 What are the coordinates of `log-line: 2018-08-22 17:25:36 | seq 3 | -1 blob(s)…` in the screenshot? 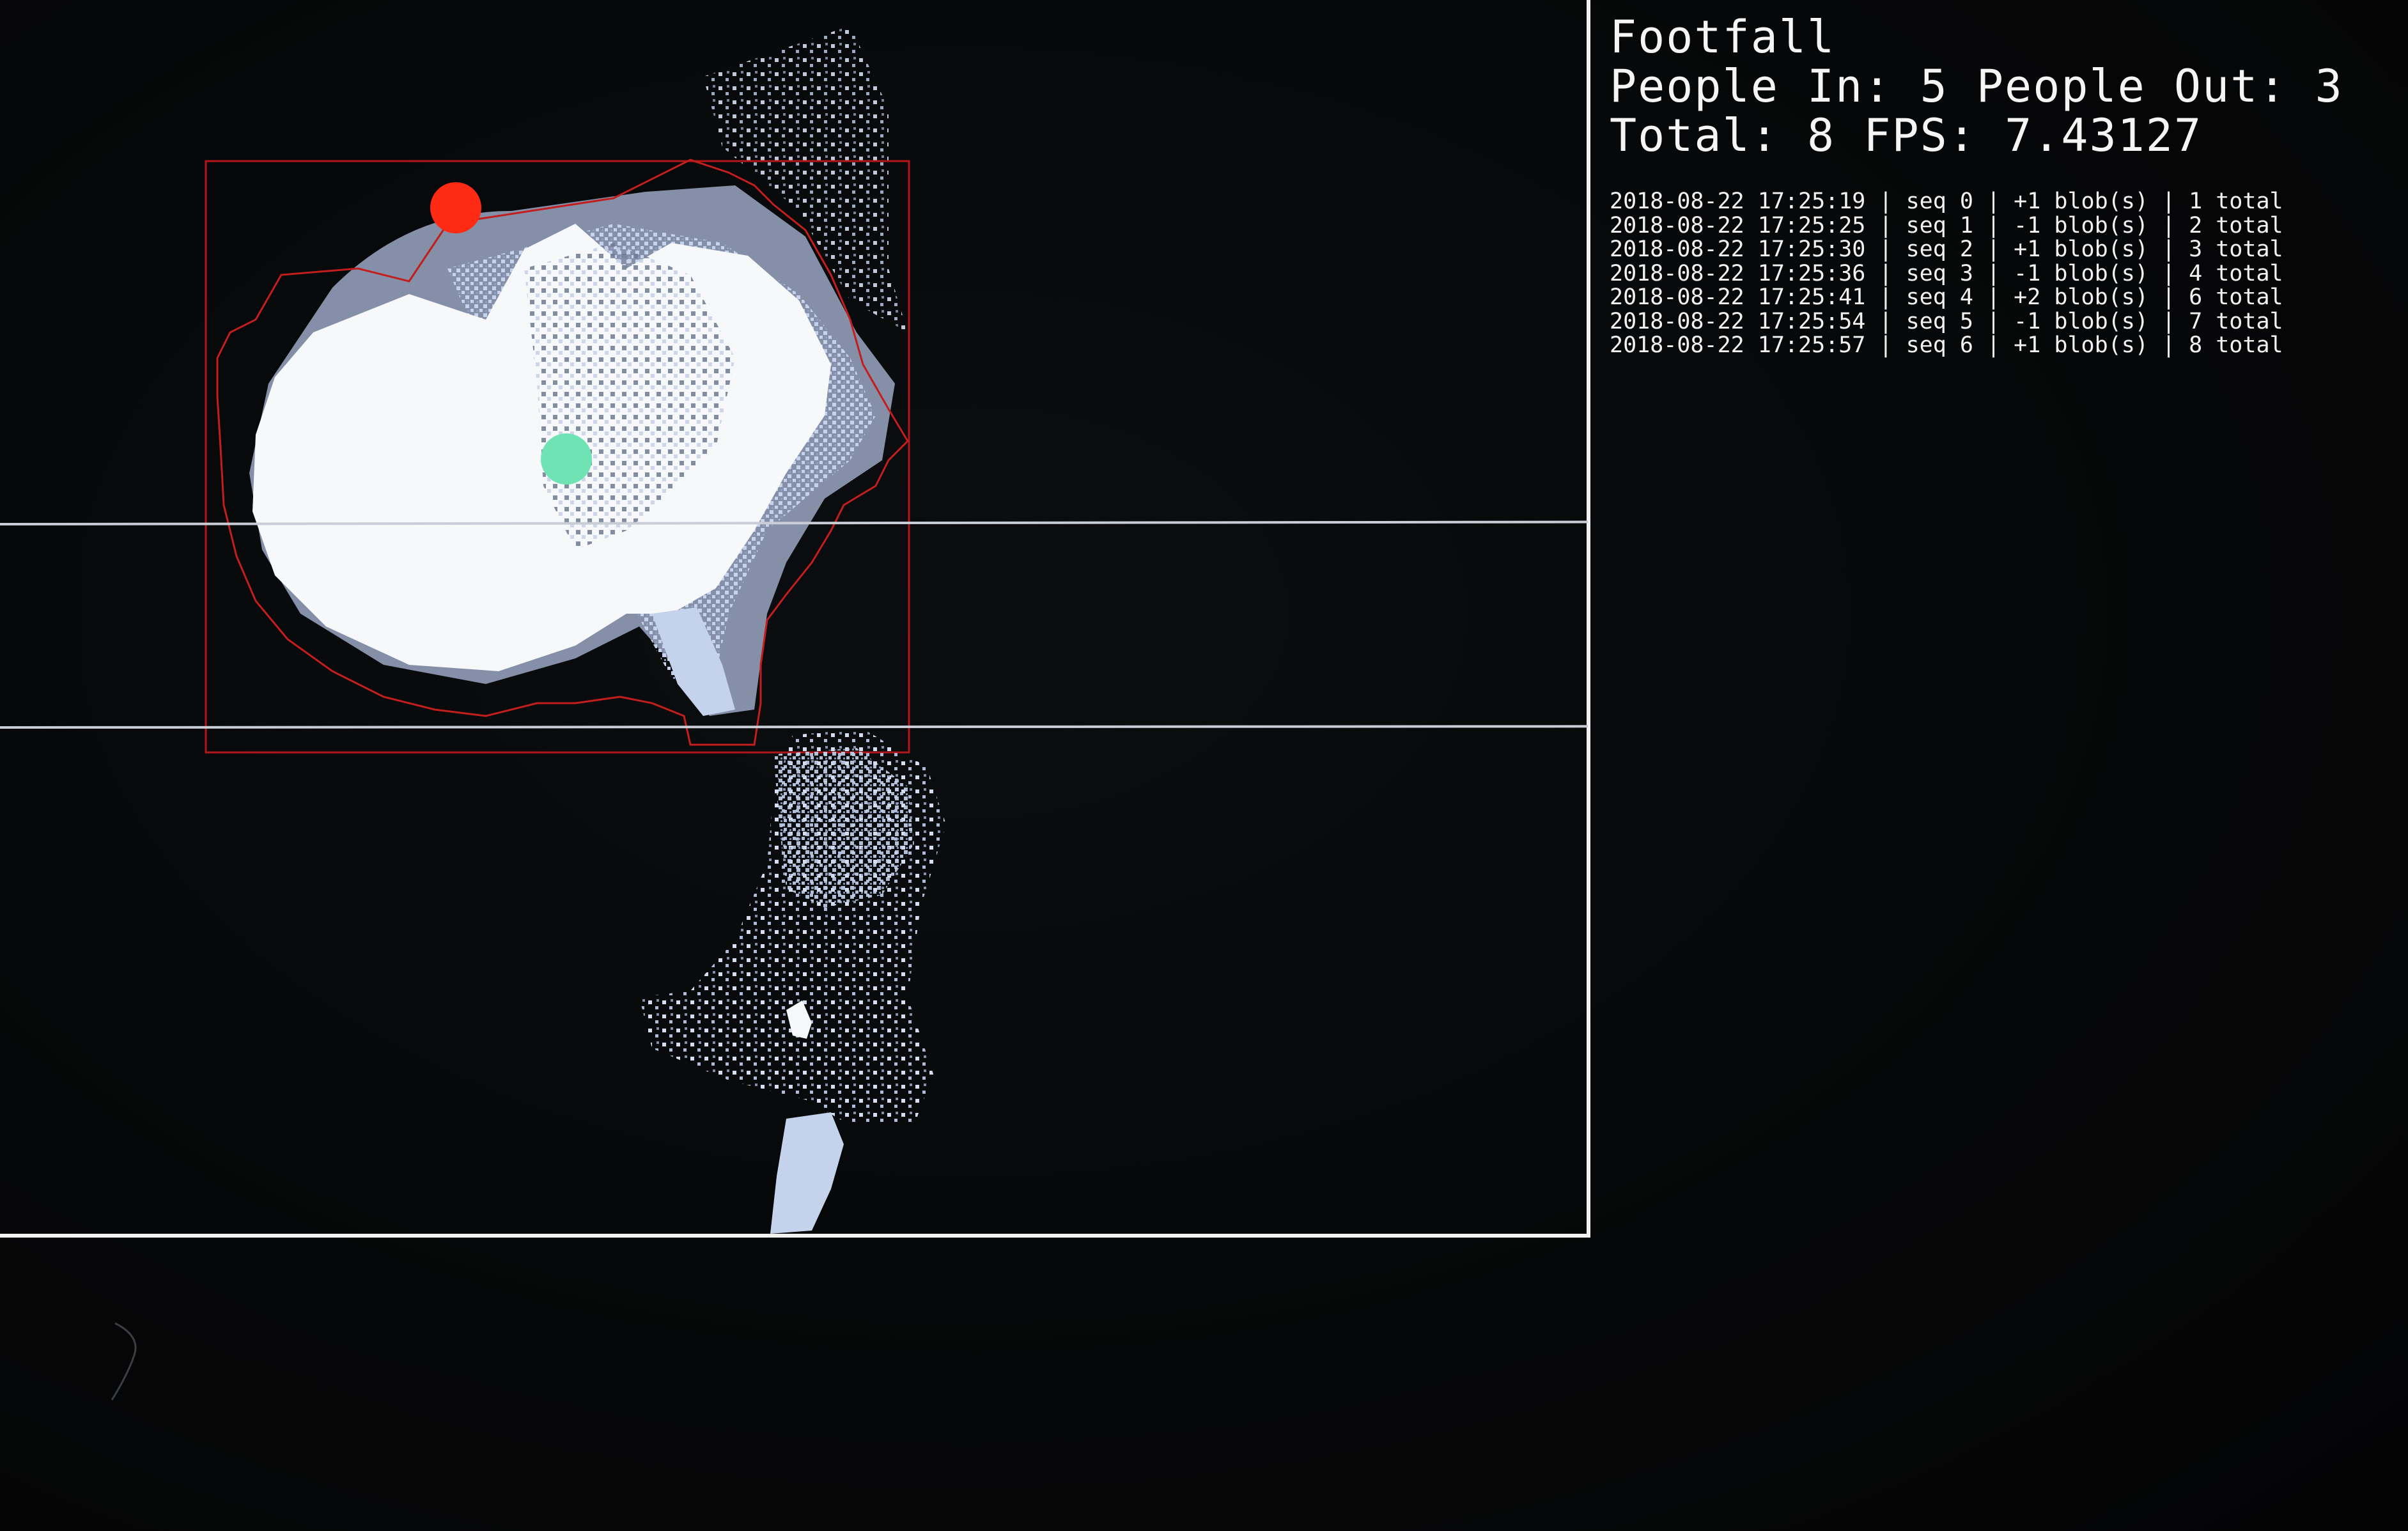 It's located at (1946, 273).